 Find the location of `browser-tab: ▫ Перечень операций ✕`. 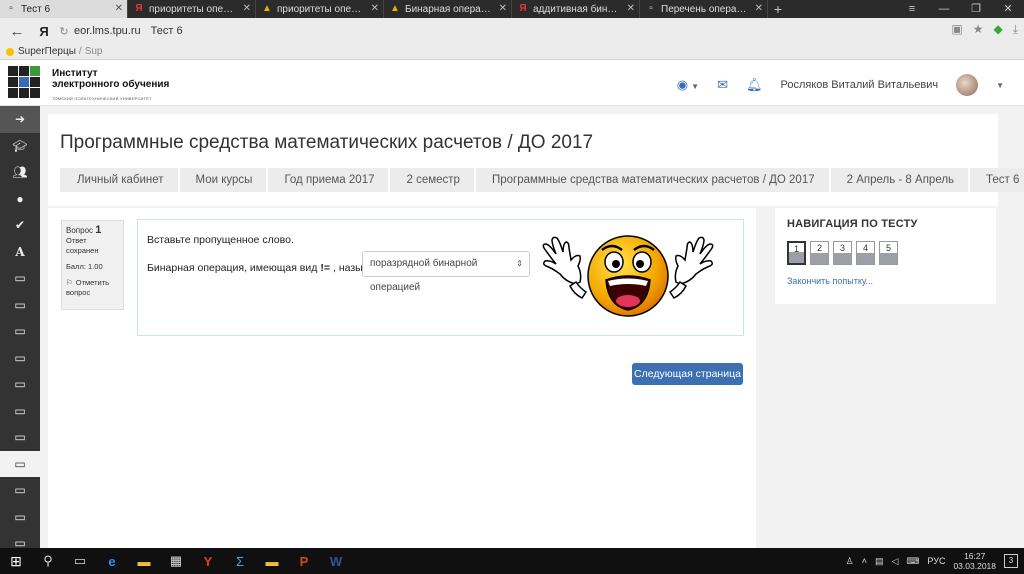

browser-tab: ▫ Перечень операций ✕ is located at coordinates (704, 9).